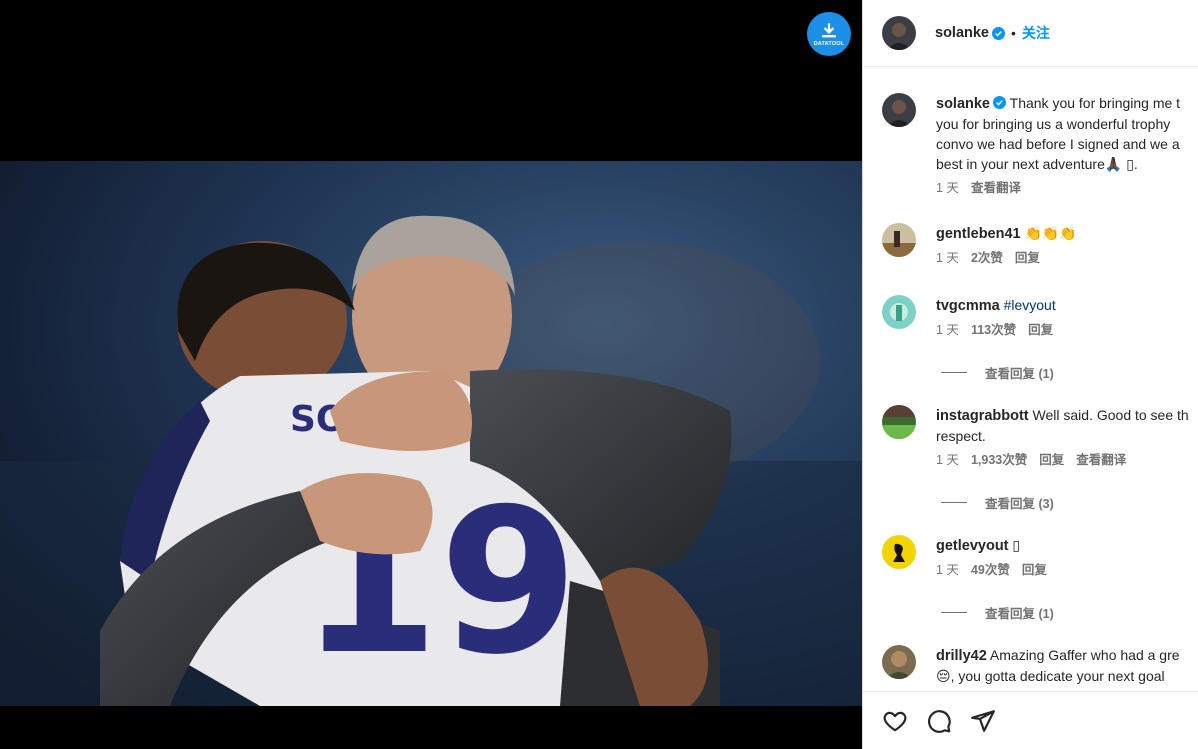 The width and height of the screenshot is (1198, 749). Describe the element at coordinates (961, 656) in the screenshot. I see `comment-username: drilly42` at that location.